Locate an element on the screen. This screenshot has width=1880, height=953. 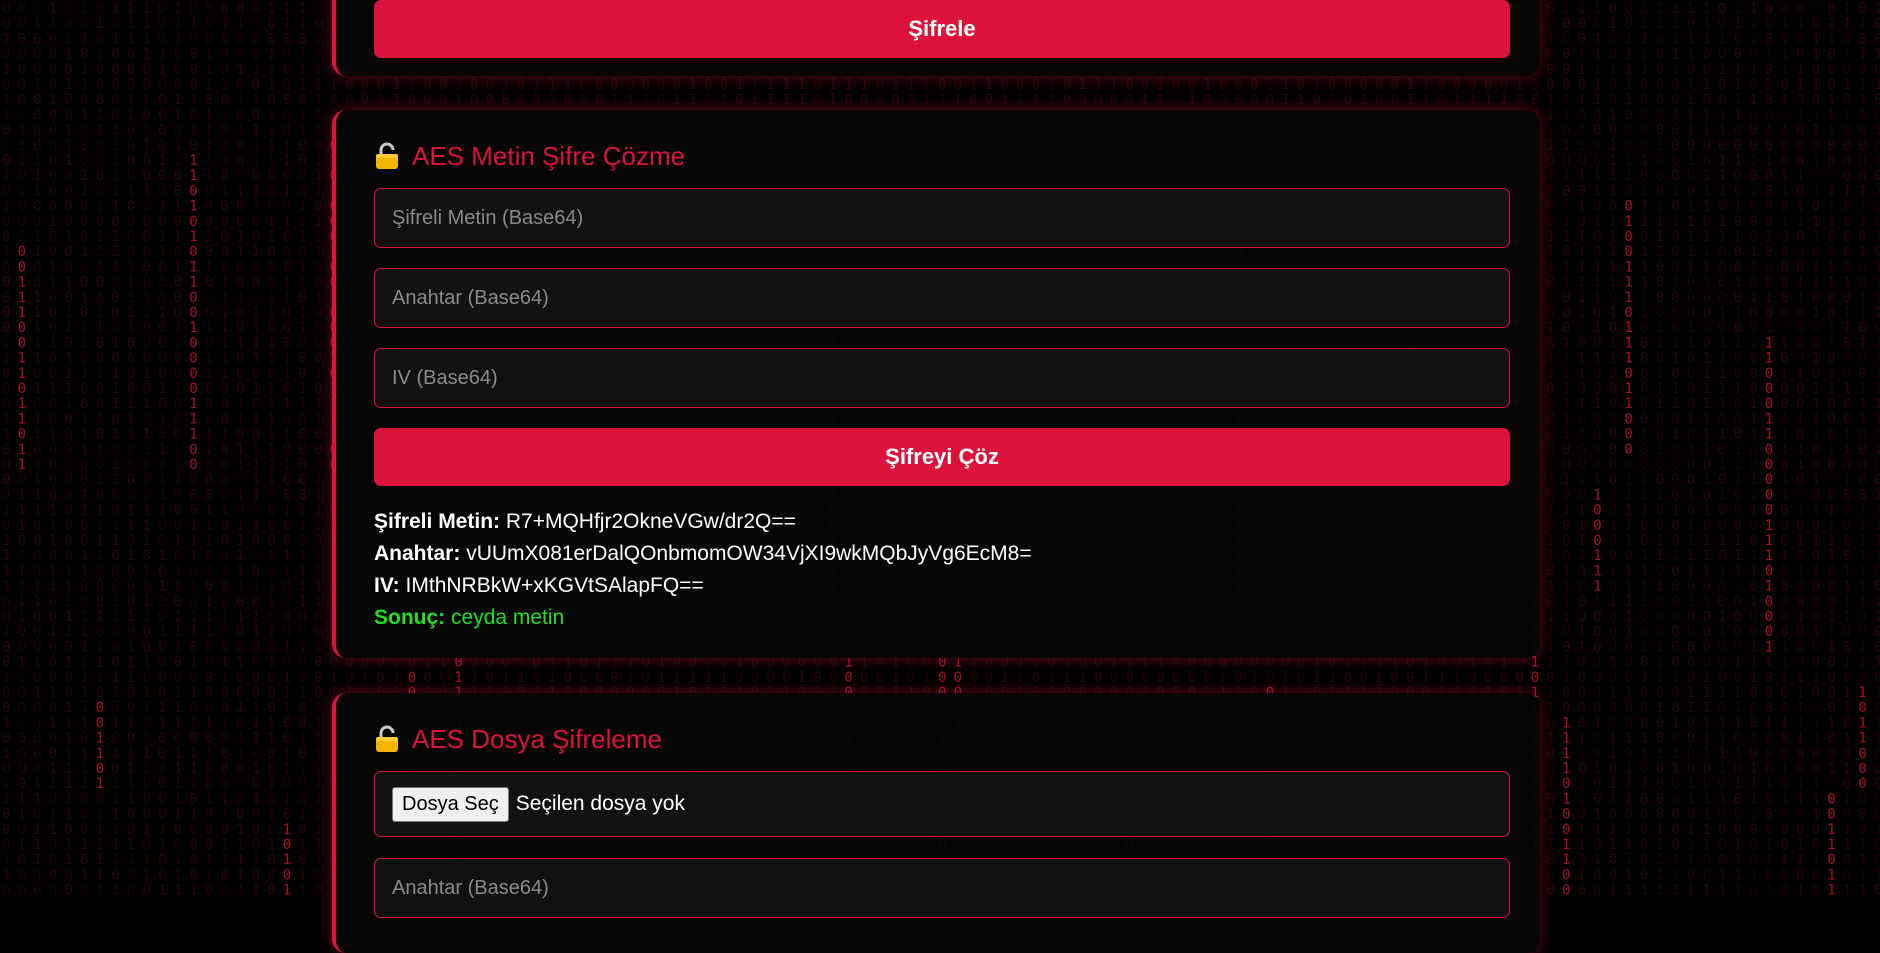
decrypt-title: AES Metin Şifre Çözme is located at coordinates (529, 156).